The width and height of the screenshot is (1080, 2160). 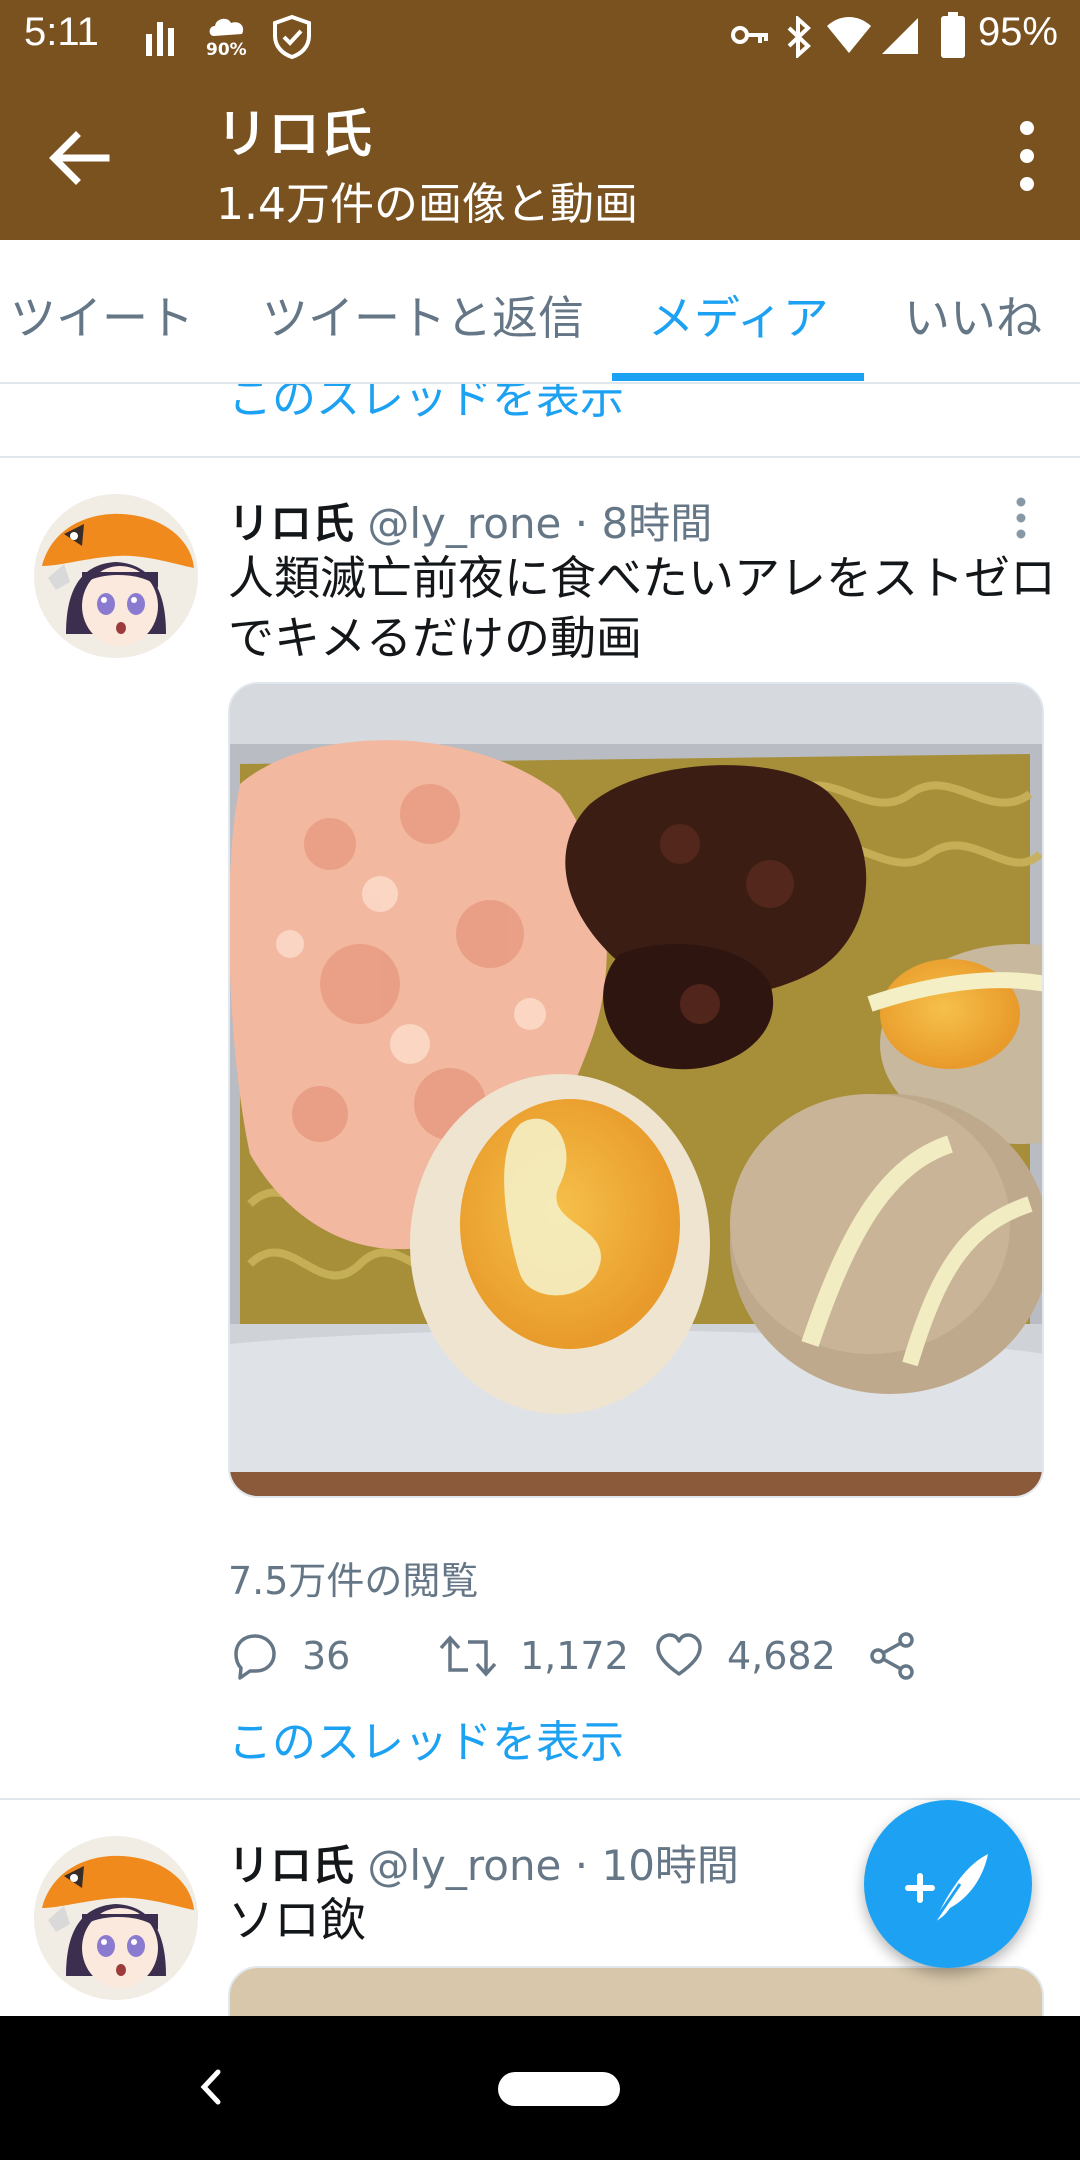 What do you see at coordinates (210, 2087) in the screenshot?
I see `nav-back-icon` at bounding box center [210, 2087].